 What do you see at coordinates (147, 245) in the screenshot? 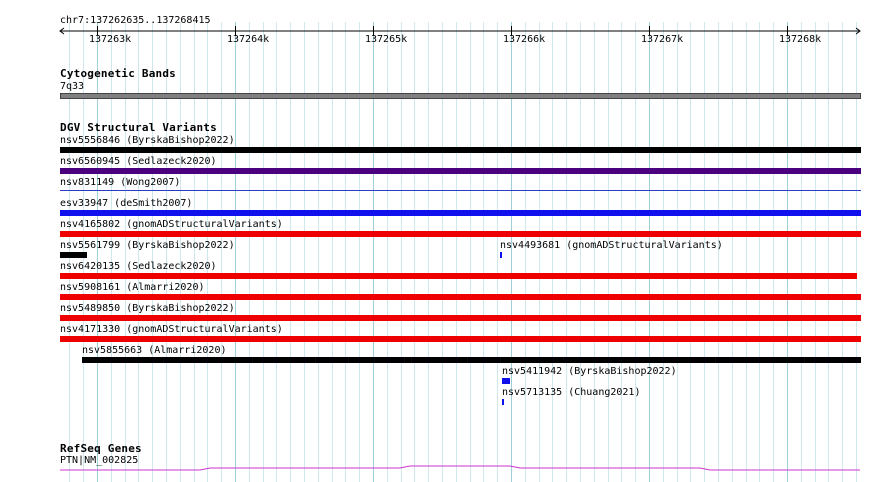
I see `variant-label: nsv5561799 (ByrskaBishop2022)` at bounding box center [147, 245].